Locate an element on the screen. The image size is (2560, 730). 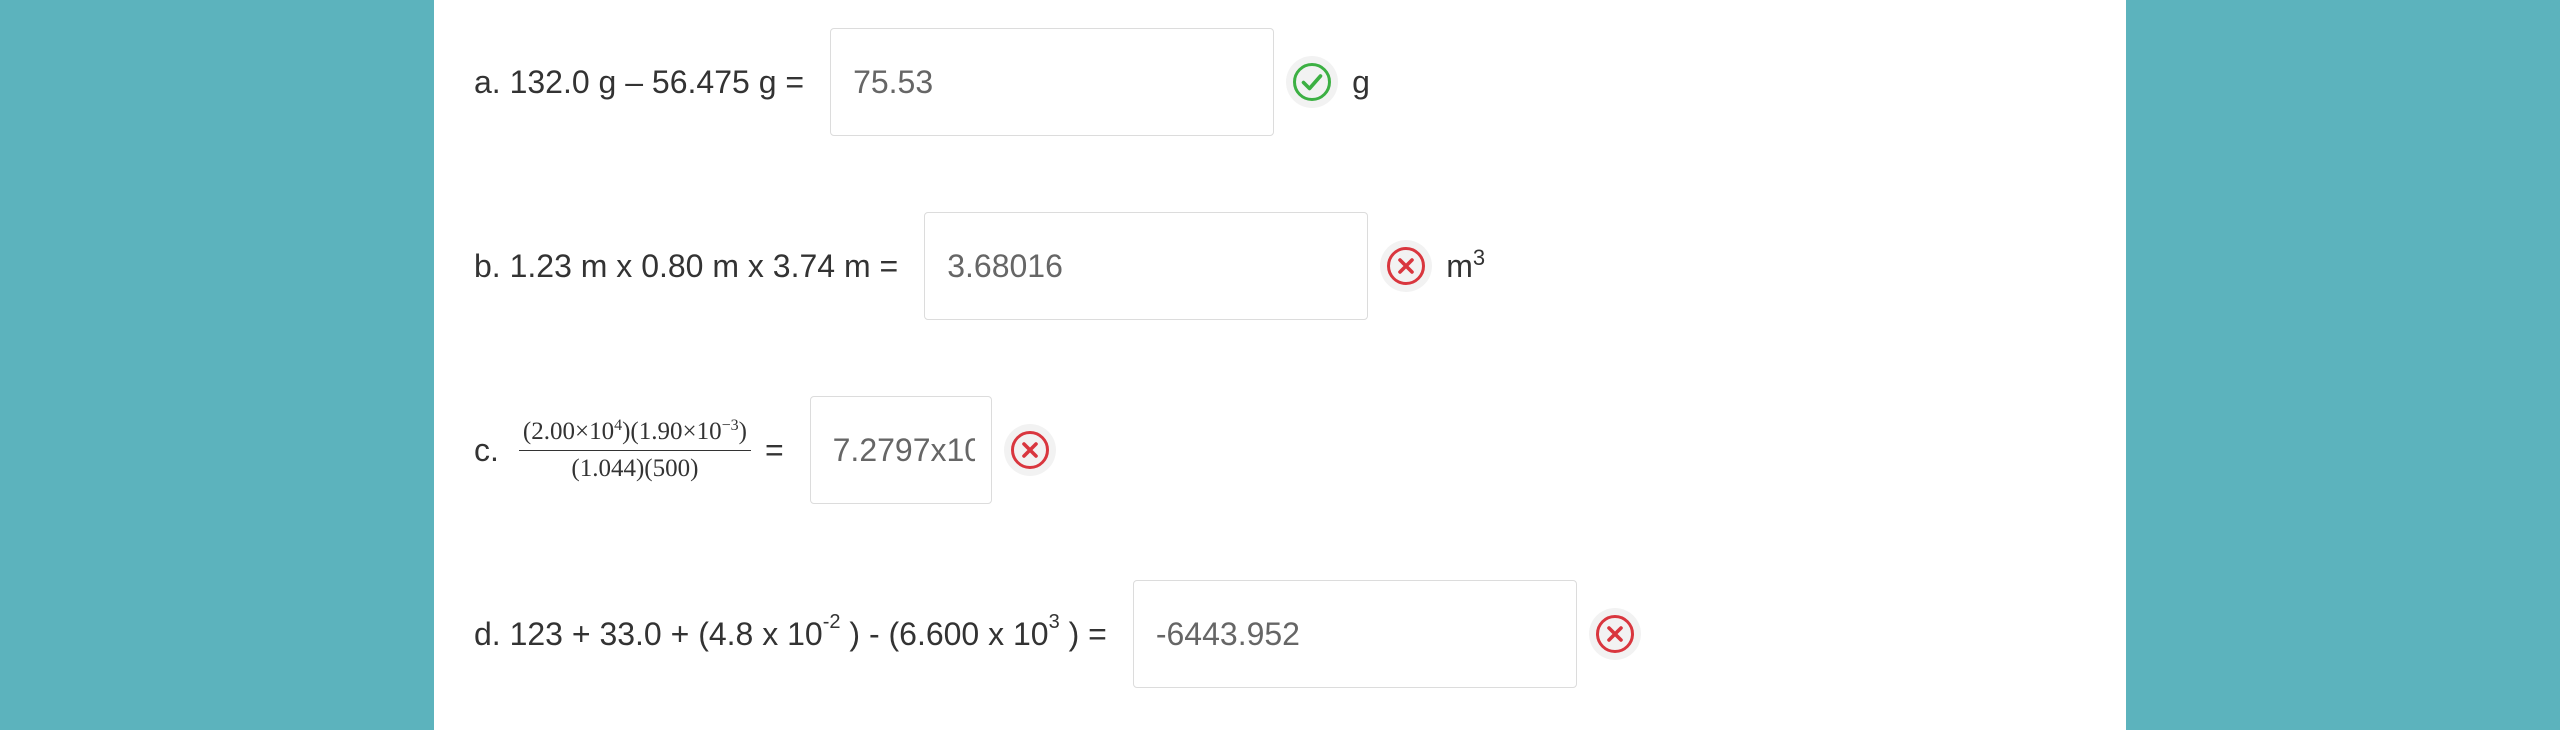
numerator-exponent: −3 is located at coordinates (730, 425).